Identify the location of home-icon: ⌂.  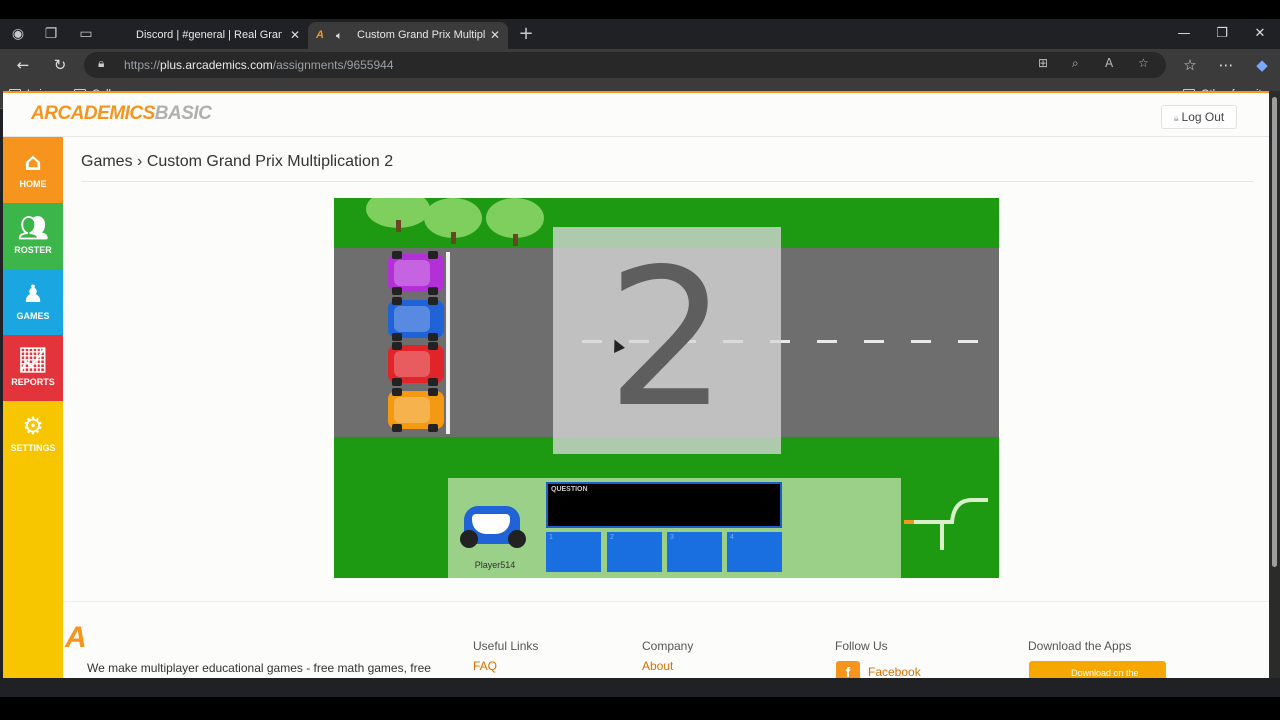
(33, 162).